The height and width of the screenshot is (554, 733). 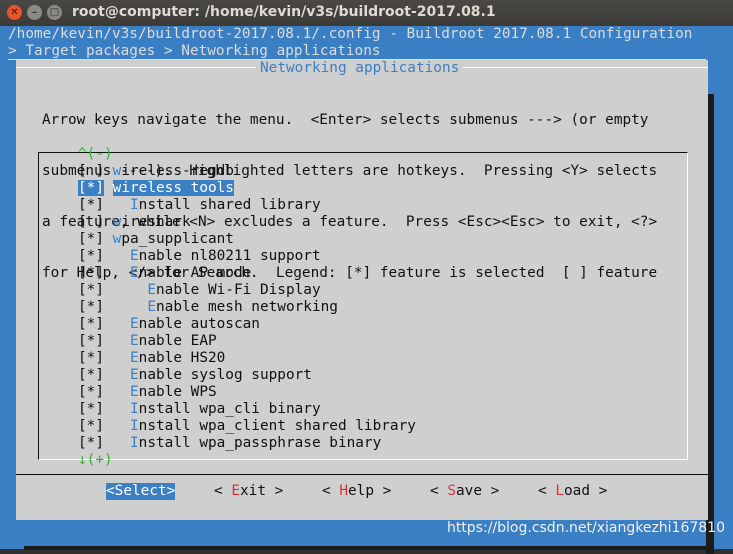 I want to click on minimize-icon: –, so click(x=34, y=12).